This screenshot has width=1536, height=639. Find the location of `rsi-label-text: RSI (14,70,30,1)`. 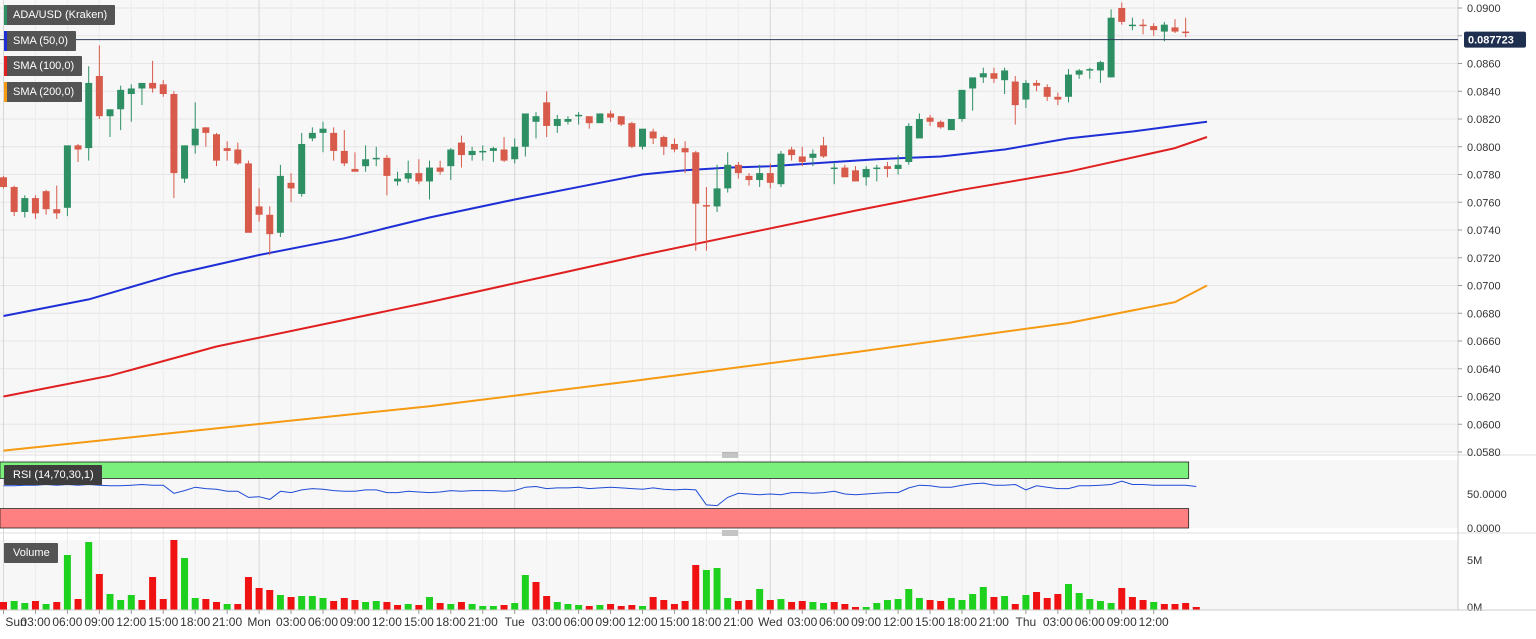

rsi-label-text: RSI (14,70,30,1) is located at coordinates (53, 475).